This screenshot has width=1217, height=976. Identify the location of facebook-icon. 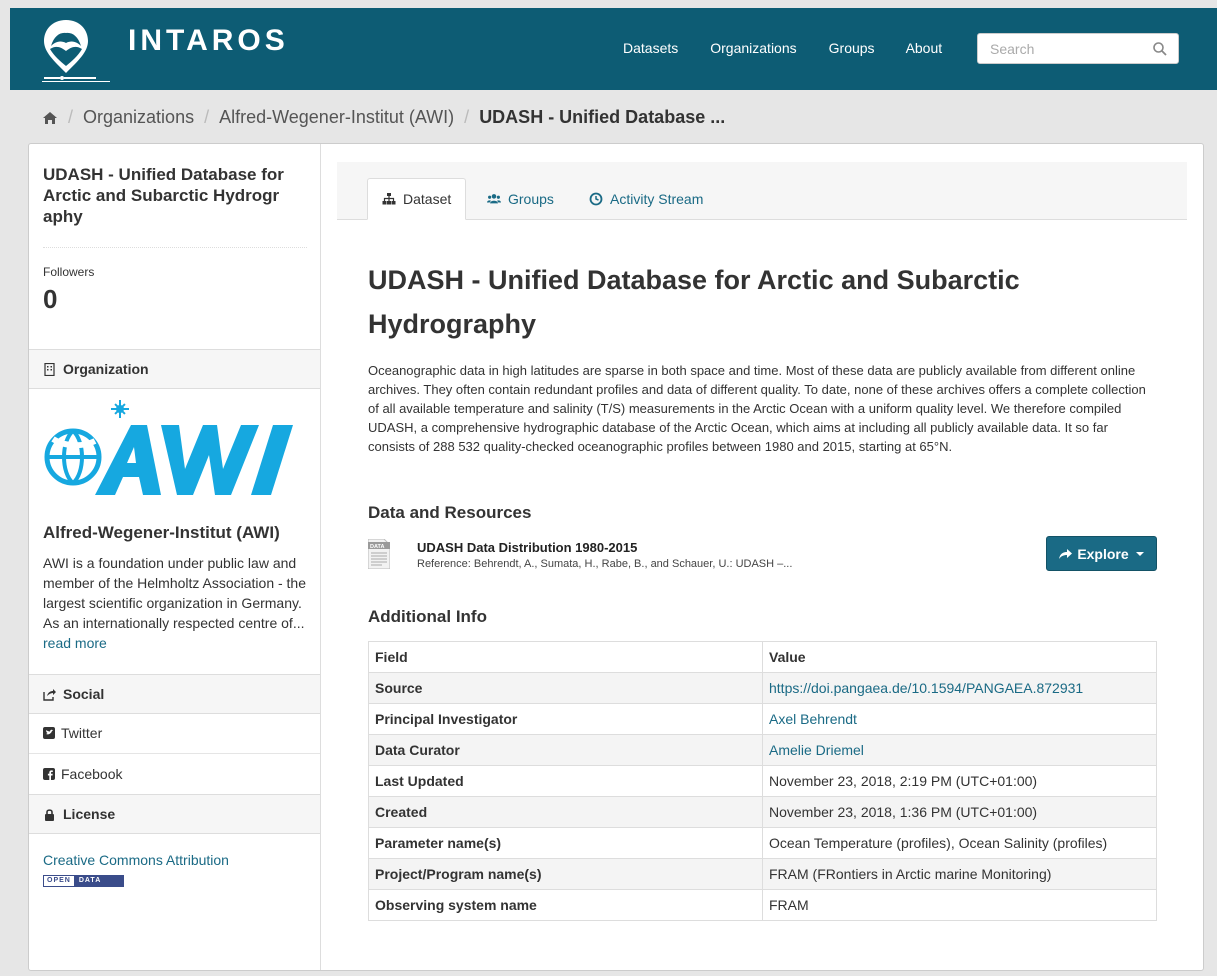
(49, 774).